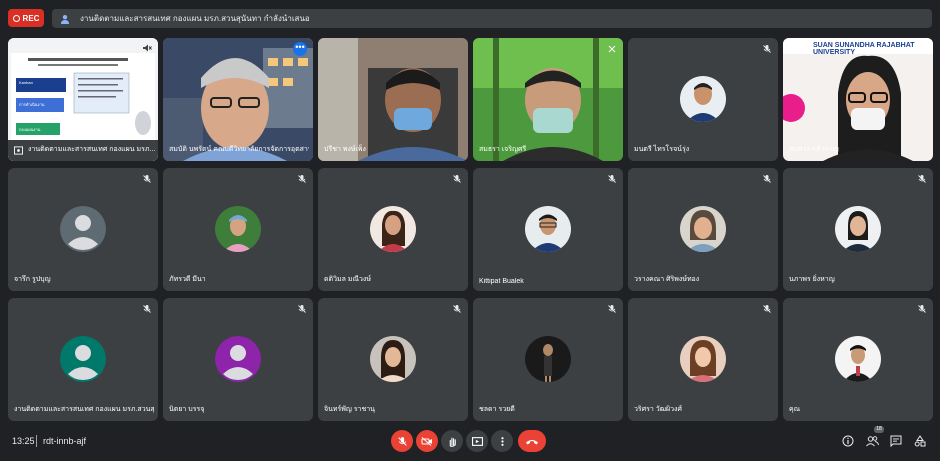 This screenshot has height=461, width=940. I want to click on speaker-muted-icon, so click(147, 48).